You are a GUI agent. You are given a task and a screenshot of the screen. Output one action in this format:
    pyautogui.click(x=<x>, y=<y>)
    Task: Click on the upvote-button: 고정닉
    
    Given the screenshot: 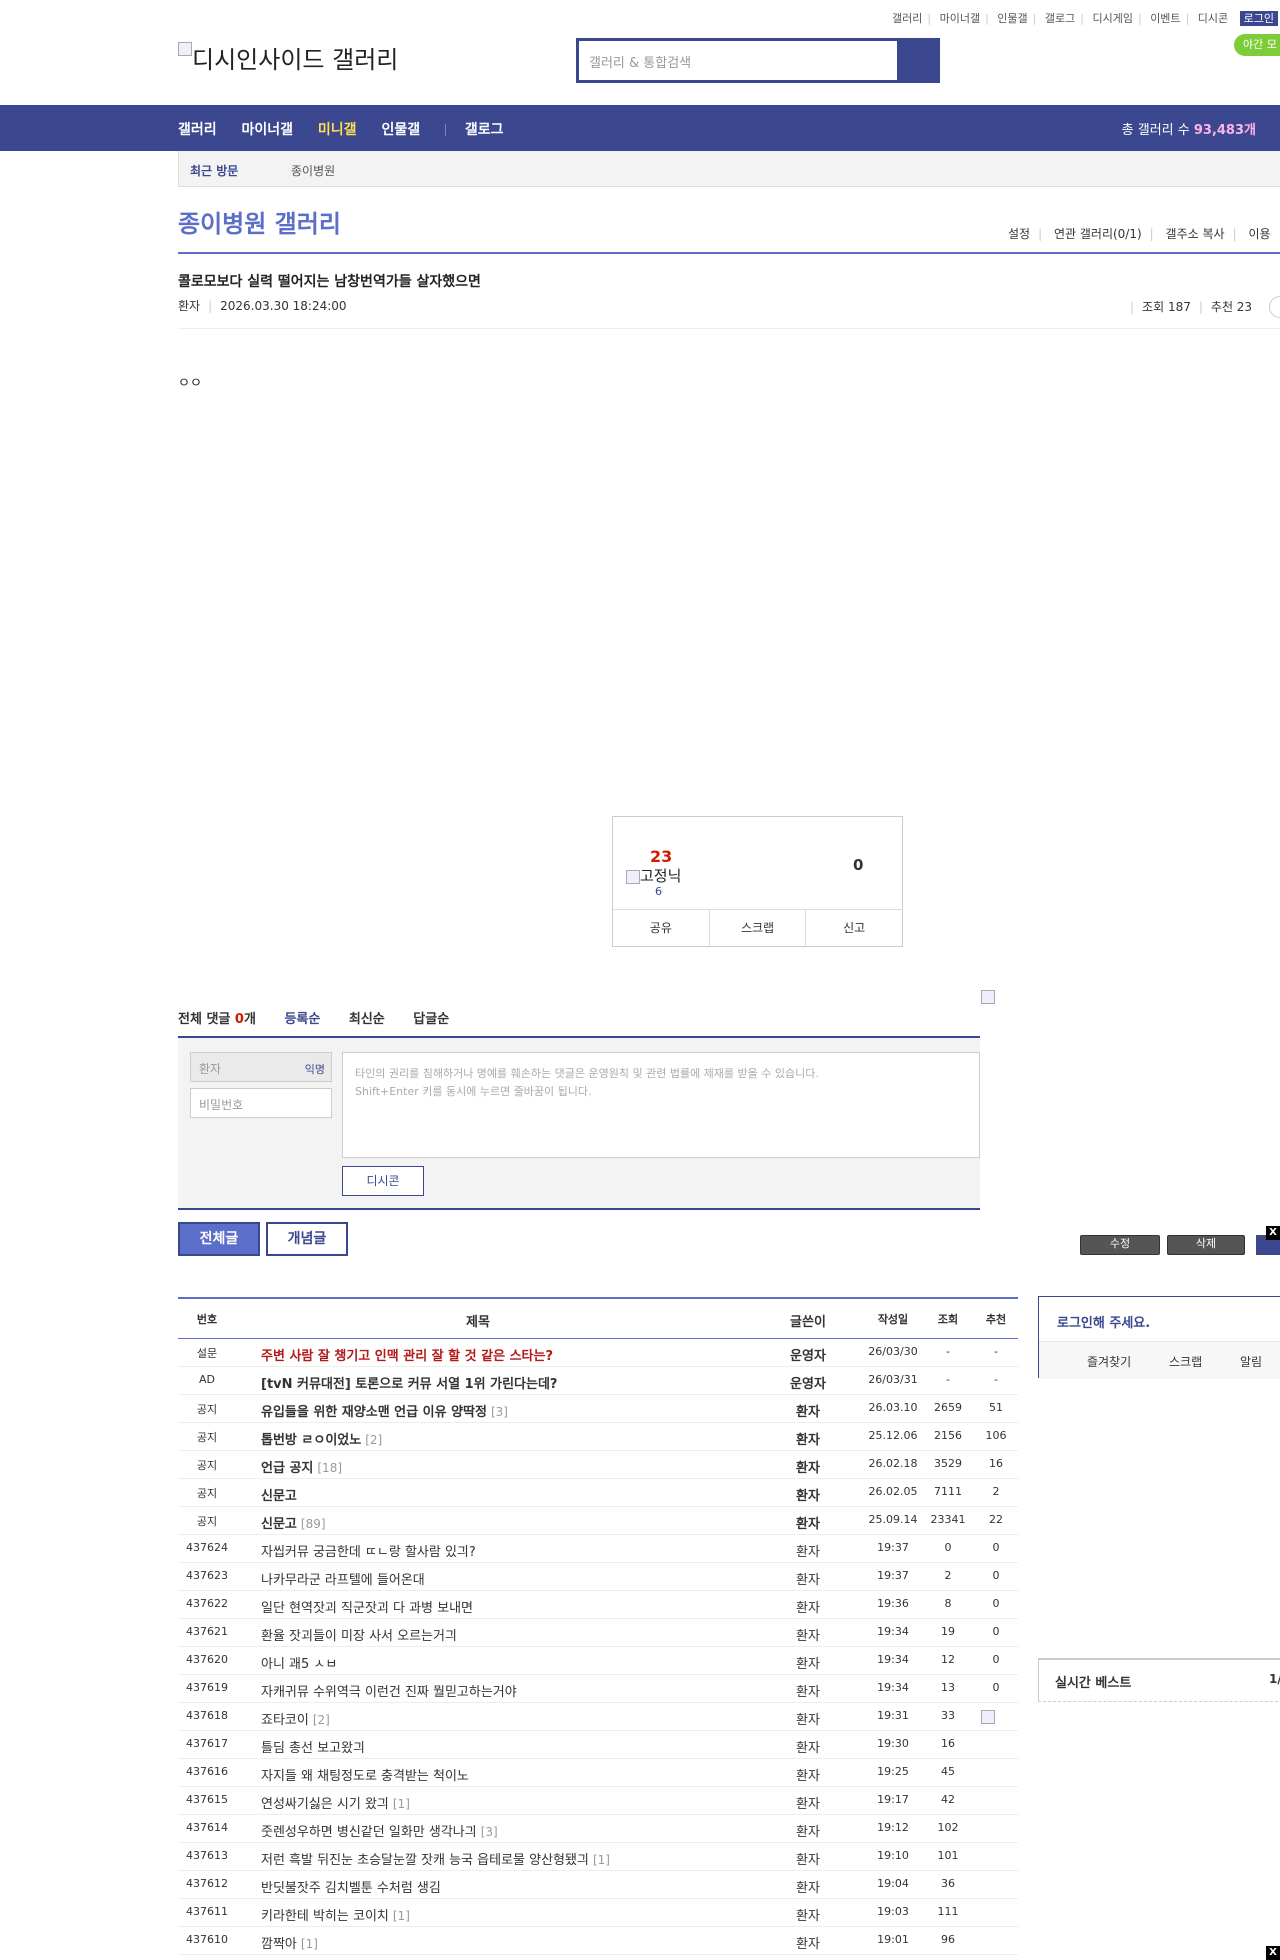 What is the action you would take?
    pyautogui.click(x=653, y=875)
    